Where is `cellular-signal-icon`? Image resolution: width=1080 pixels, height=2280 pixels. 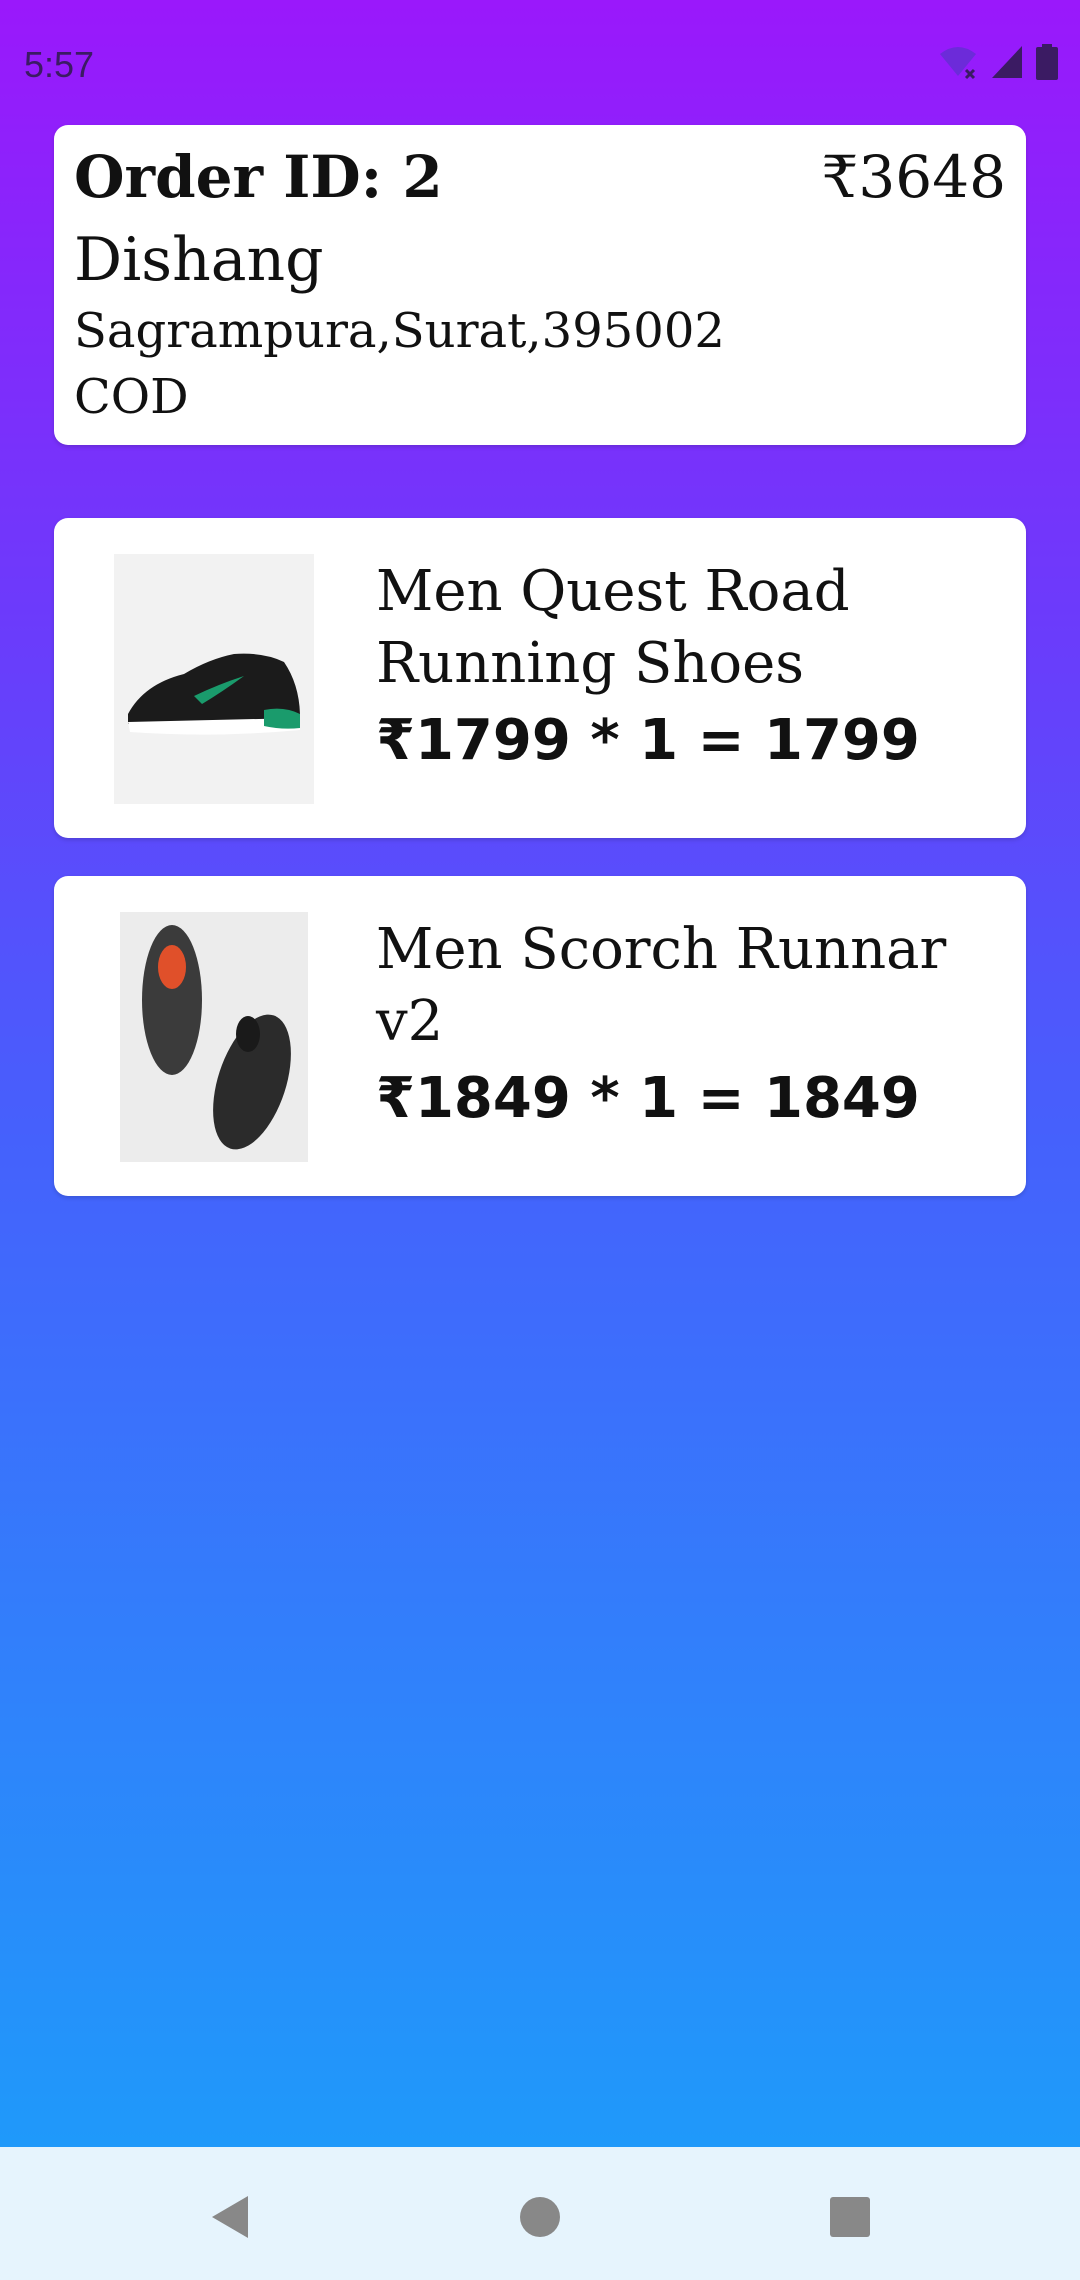 cellular-signal-icon is located at coordinates (1007, 62).